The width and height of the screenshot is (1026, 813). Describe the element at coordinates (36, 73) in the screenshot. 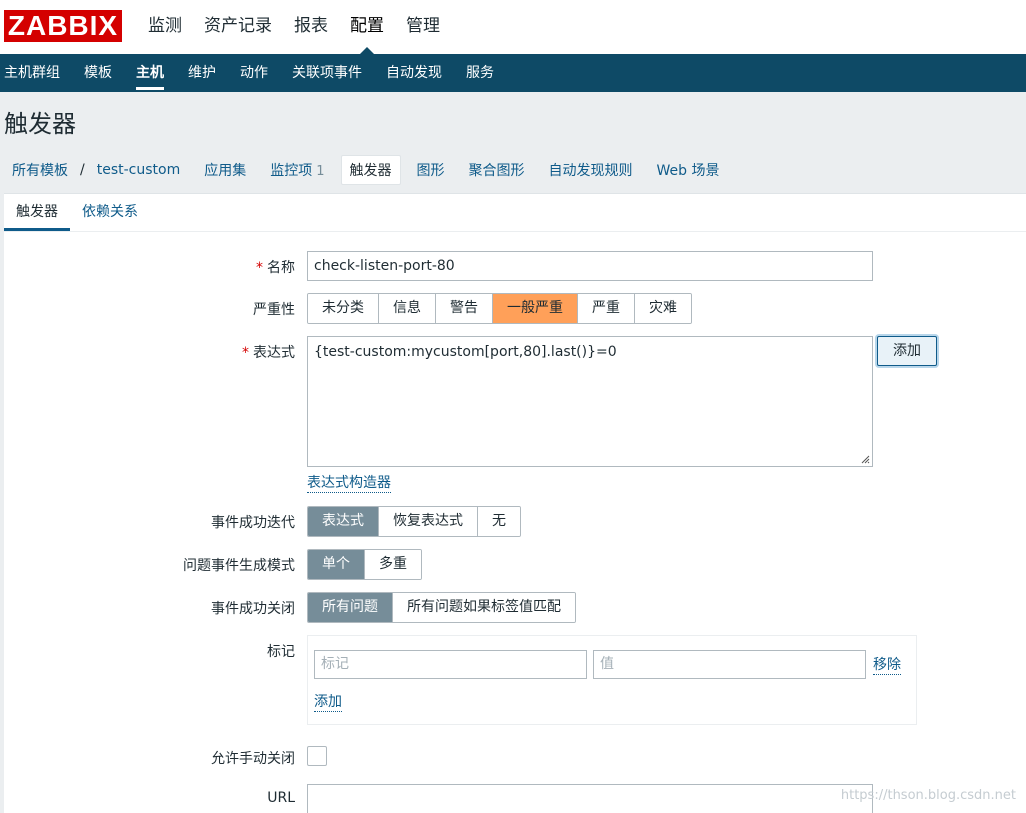

I see `sub-nav-host-groups: 主机群组` at that location.